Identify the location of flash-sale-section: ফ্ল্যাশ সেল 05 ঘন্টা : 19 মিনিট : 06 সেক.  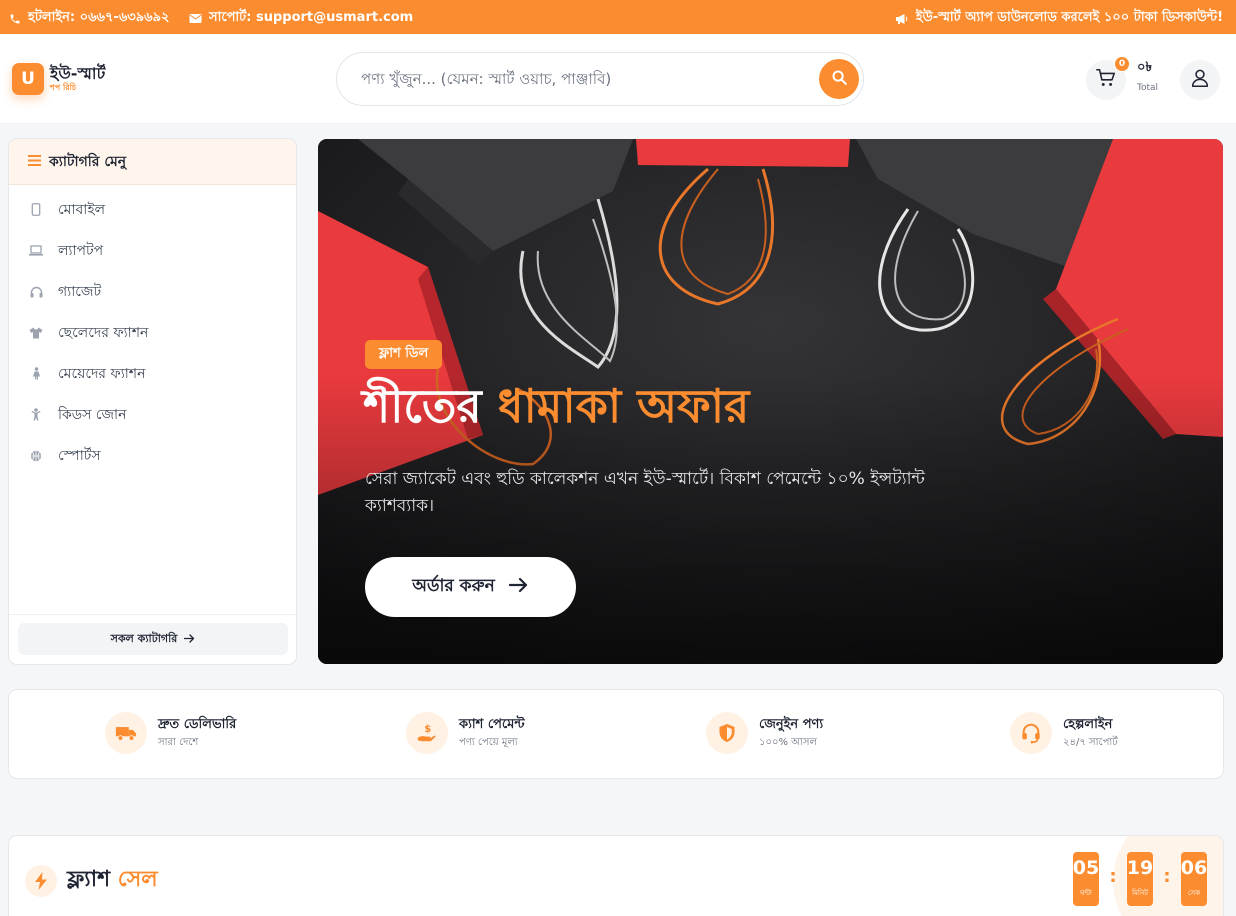
(616, 875).